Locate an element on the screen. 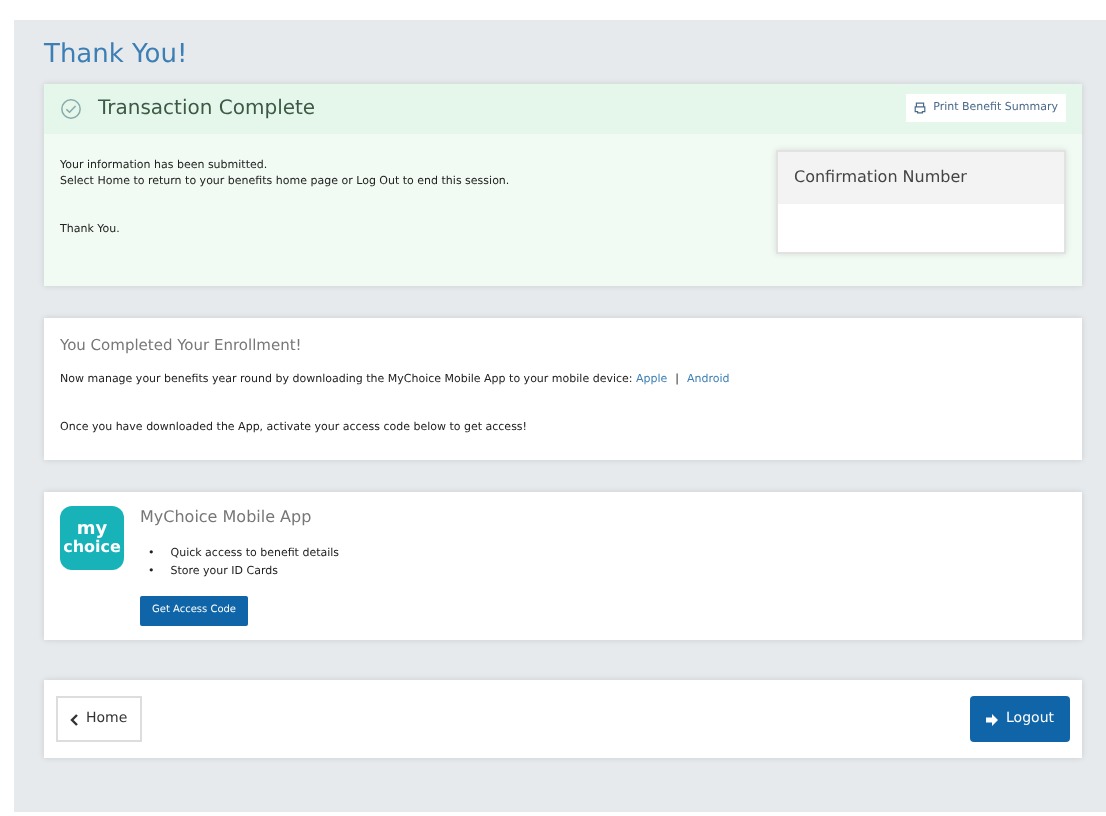  section-title: Transaction Complete is located at coordinates (207, 109).